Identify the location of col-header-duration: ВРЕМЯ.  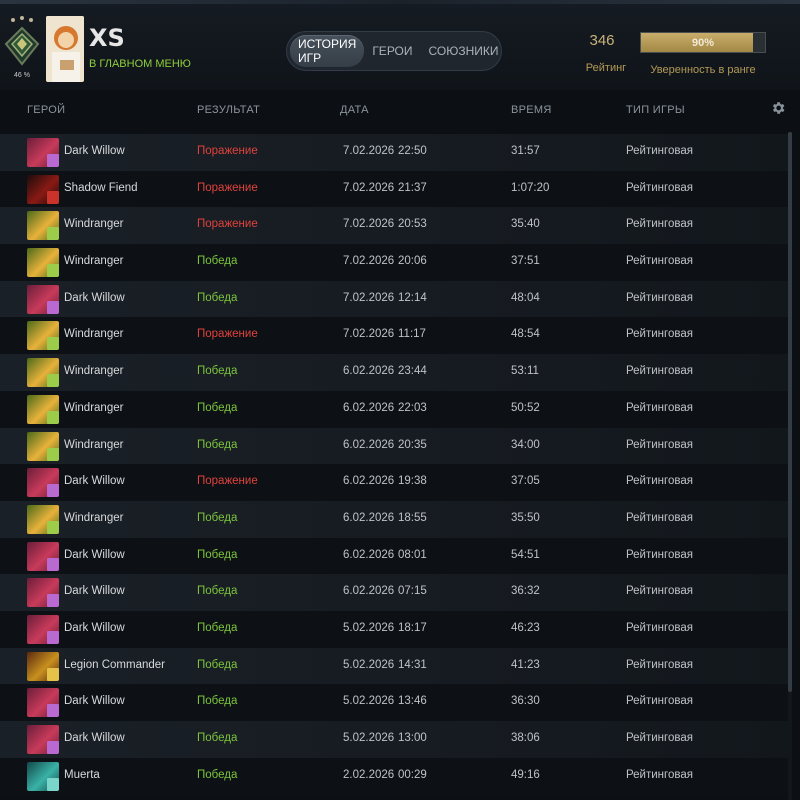
(531, 110).